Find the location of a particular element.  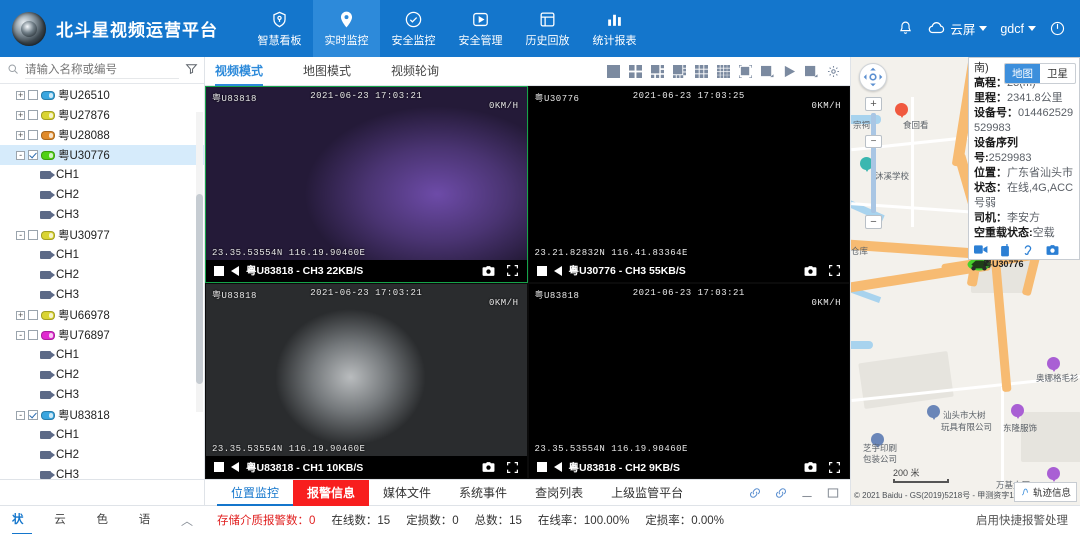

quick-alarm-action: 启用快捷报警处理 is located at coordinates (1028, 520).